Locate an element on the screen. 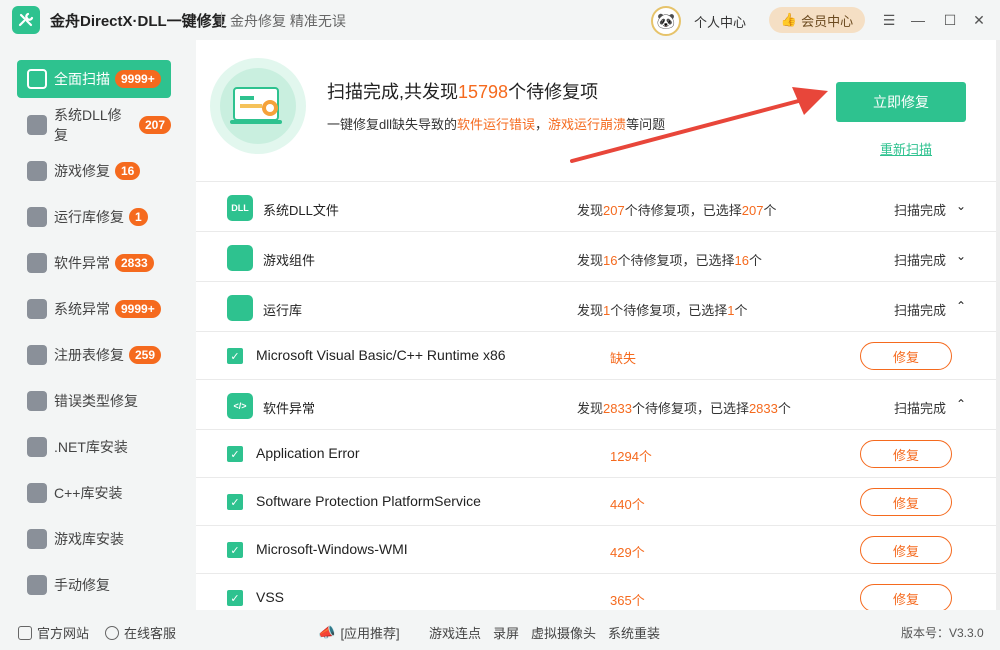  wrench-icon is located at coordinates (37, 585).